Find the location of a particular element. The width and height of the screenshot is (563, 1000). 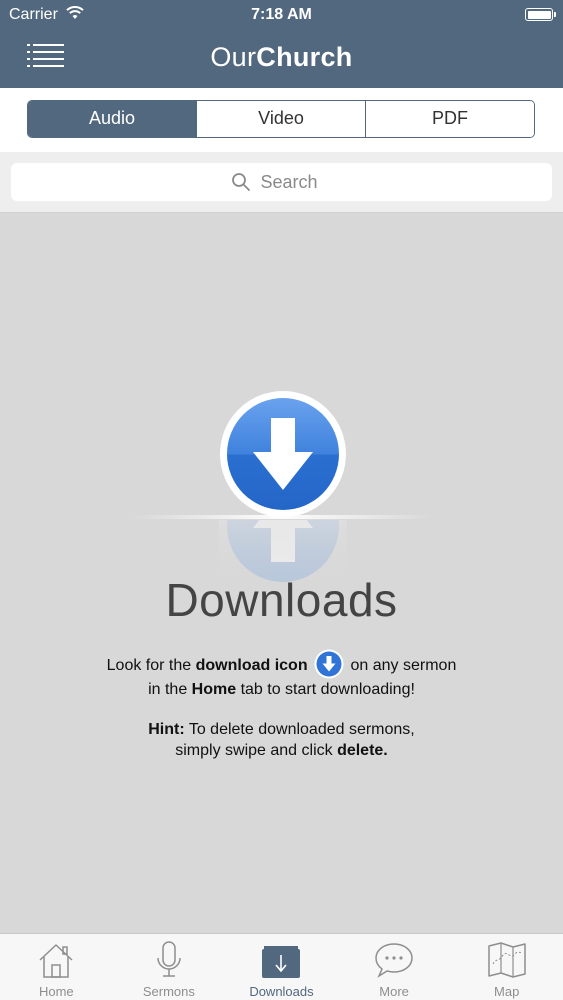

tab-map: Map is located at coordinates (506, 967).